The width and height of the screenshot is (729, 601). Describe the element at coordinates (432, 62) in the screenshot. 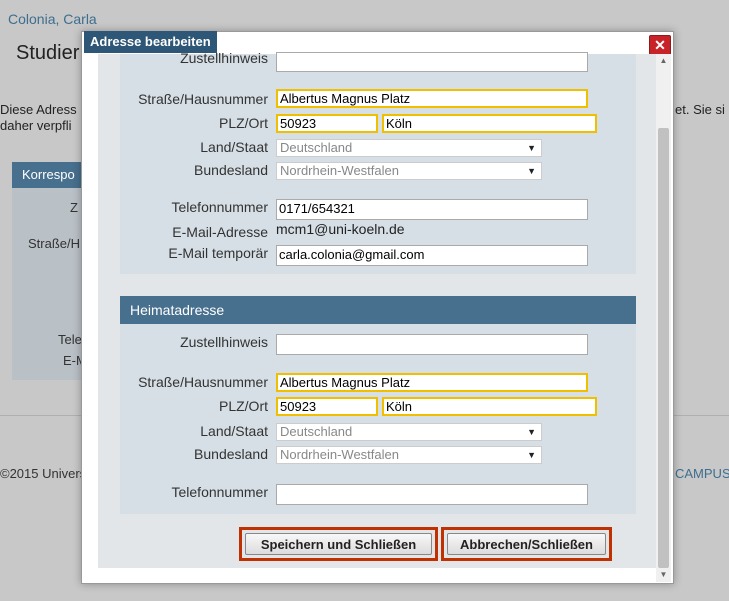

I see `zustellhinweis-input` at that location.